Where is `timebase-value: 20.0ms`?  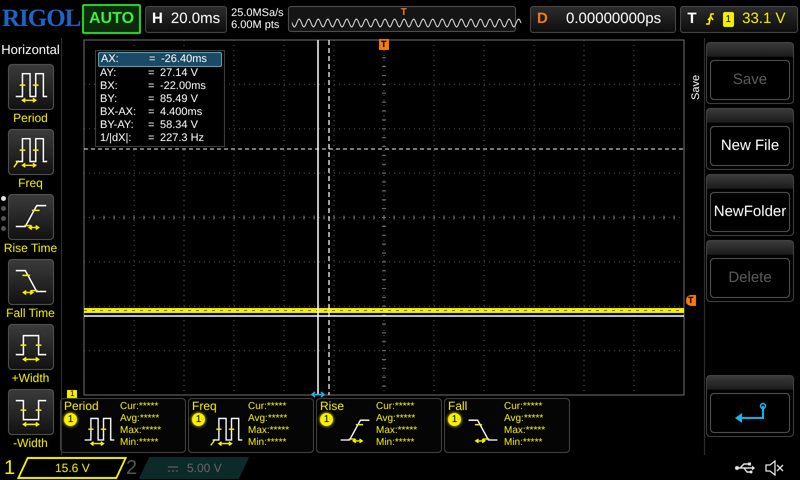 timebase-value: 20.0ms is located at coordinates (195, 18).